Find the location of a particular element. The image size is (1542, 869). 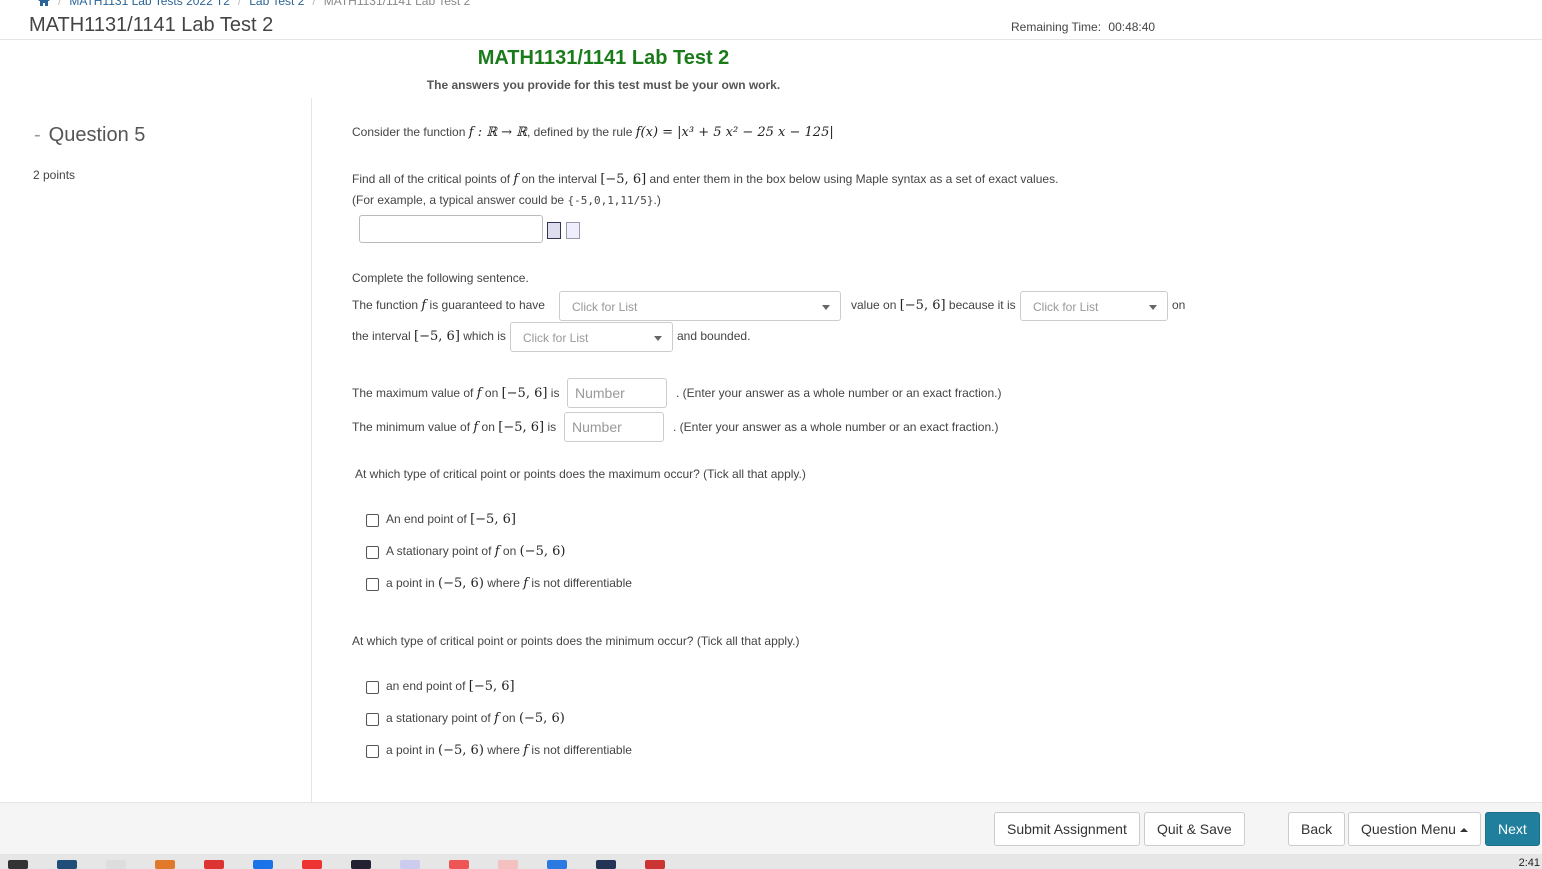

max-endpoint-label: An end point of [−5, 6] is located at coordinates (451, 519).